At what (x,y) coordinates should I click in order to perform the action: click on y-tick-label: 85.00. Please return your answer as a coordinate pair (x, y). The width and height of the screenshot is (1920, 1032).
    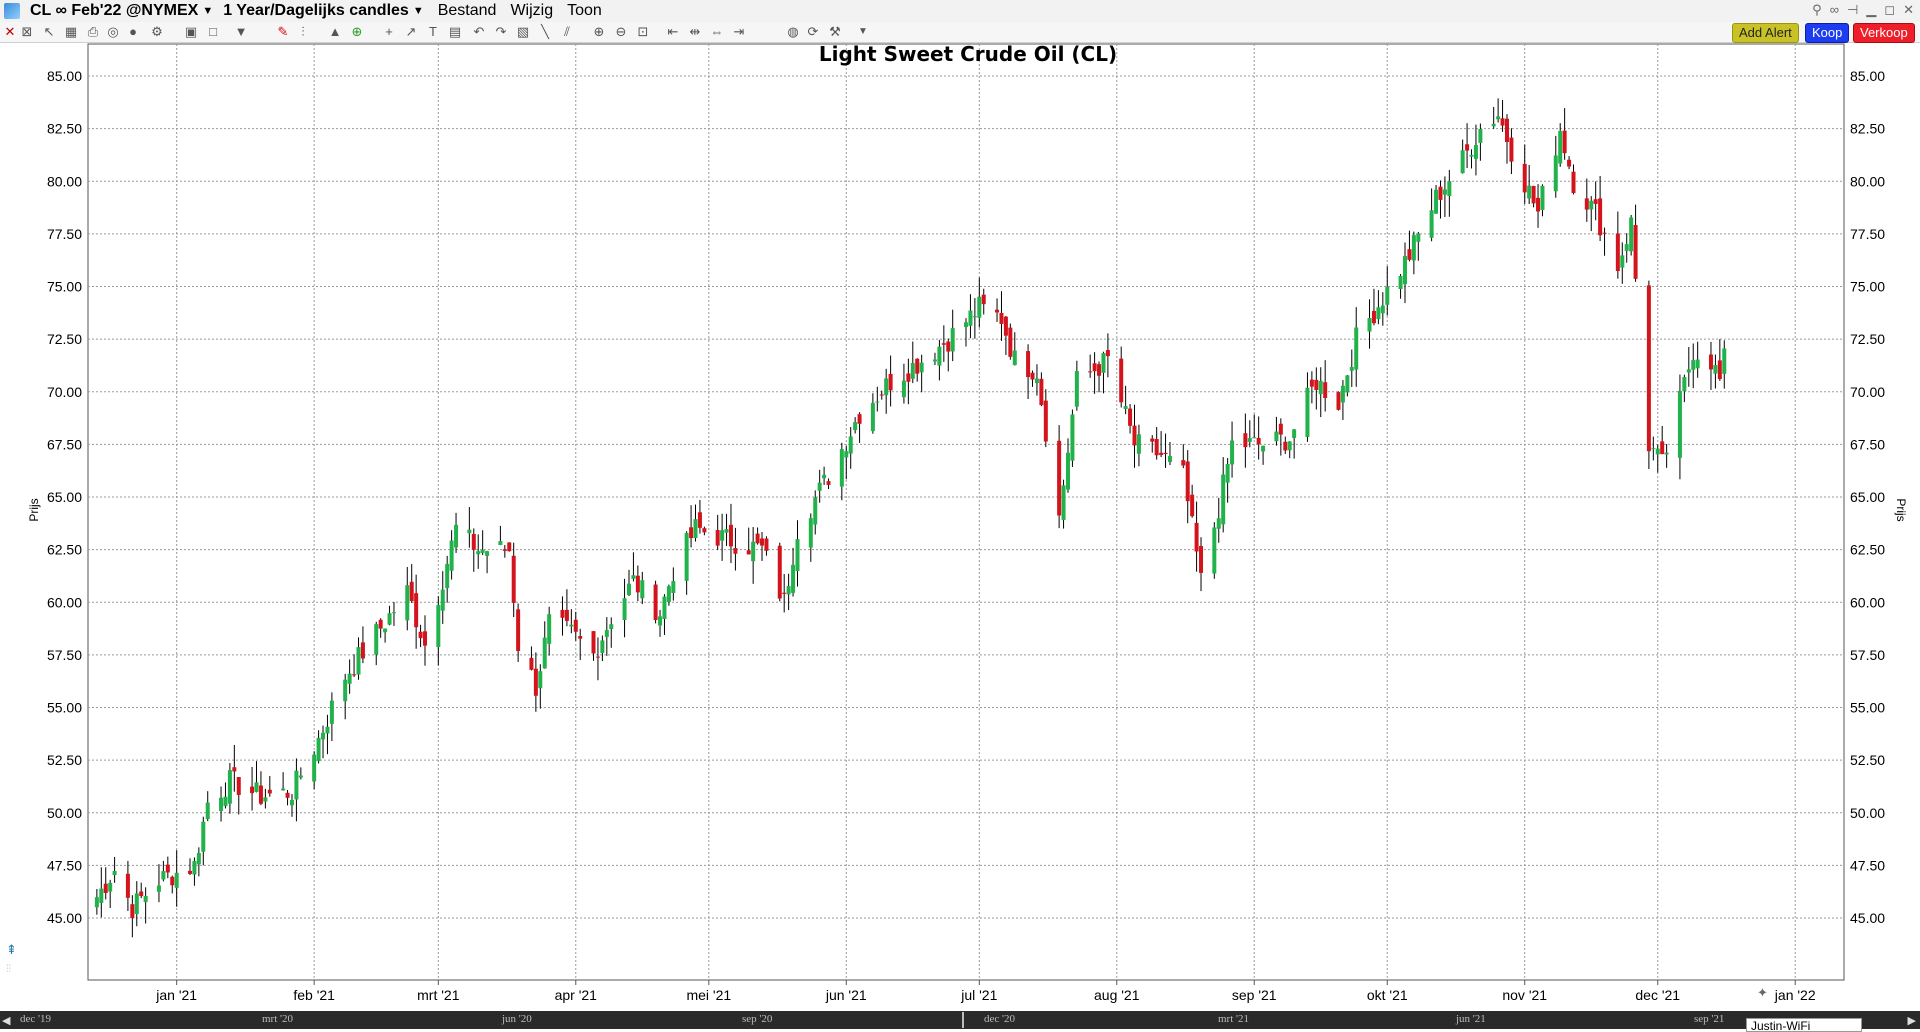
    Looking at the image, I should click on (64, 76).